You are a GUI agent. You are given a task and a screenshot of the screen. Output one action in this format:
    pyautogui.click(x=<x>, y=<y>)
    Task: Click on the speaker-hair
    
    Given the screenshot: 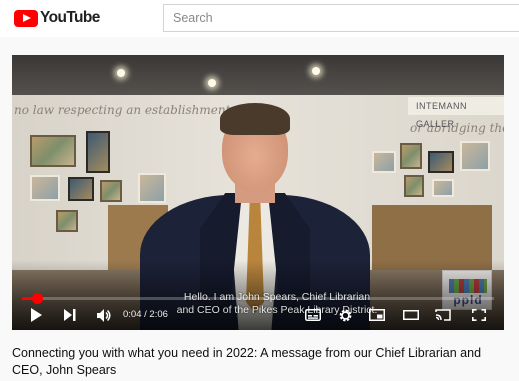 What is the action you would take?
    pyautogui.click(x=255, y=119)
    